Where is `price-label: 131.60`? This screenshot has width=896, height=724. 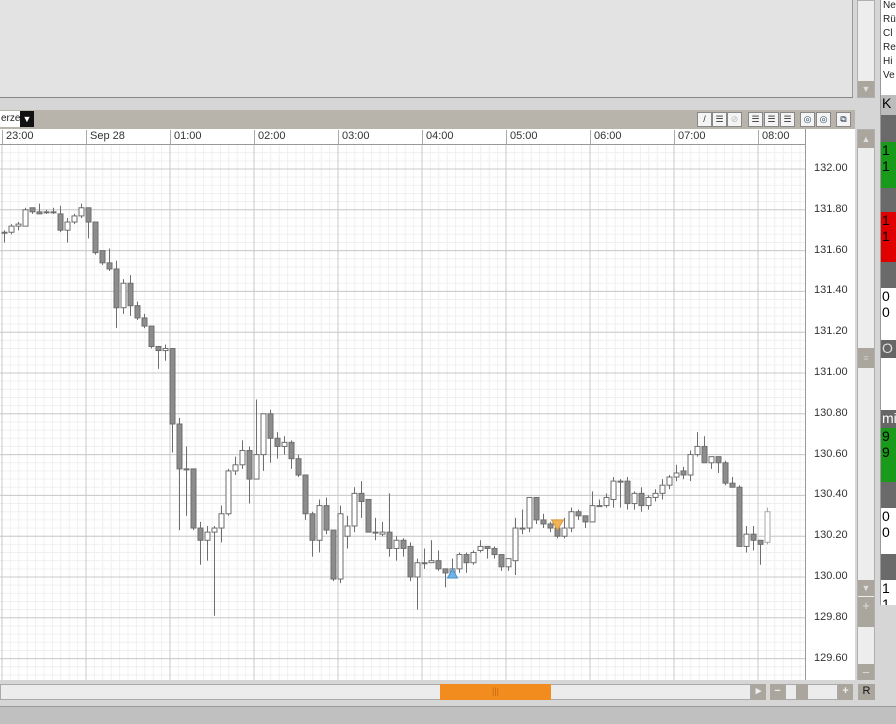
price-label: 131.60 is located at coordinates (831, 249).